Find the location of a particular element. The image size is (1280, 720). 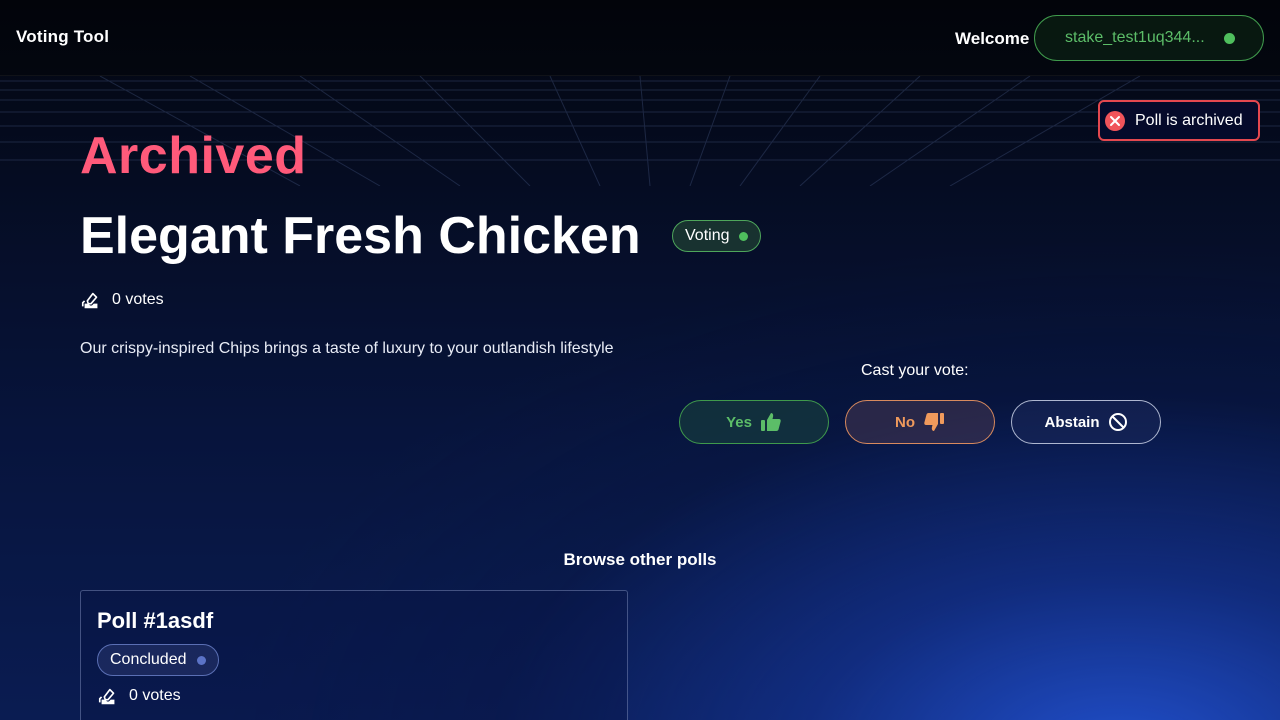

prohibited-icon is located at coordinates (1117, 422).